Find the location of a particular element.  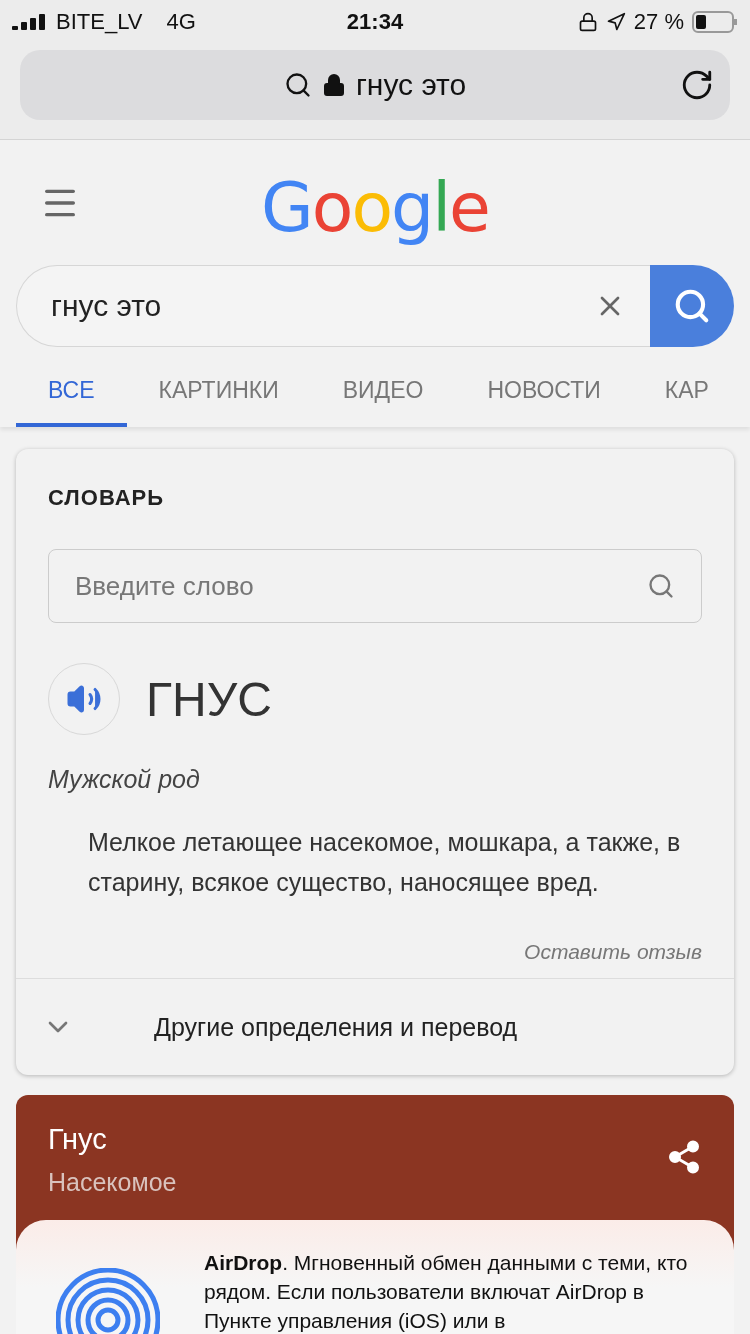

address-bar: гнус это is located at coordinates (375, 85).